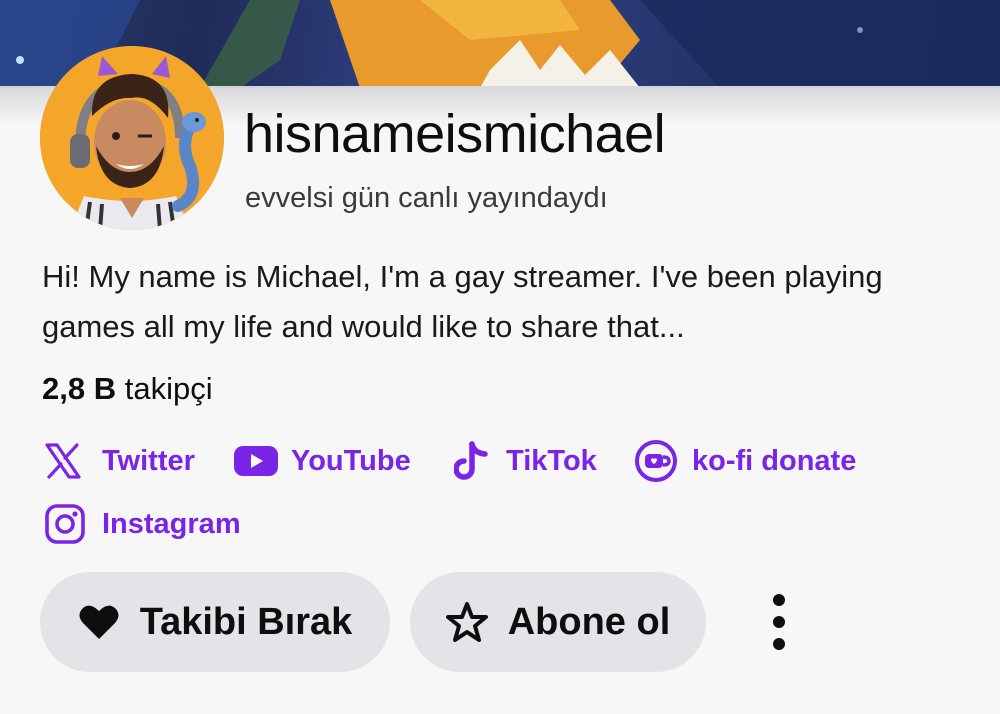 Image resolution: width=1000 pixels, height=714 pixels. I want to click on link-kofi-label: ko-fi donate, so click(774, 460).